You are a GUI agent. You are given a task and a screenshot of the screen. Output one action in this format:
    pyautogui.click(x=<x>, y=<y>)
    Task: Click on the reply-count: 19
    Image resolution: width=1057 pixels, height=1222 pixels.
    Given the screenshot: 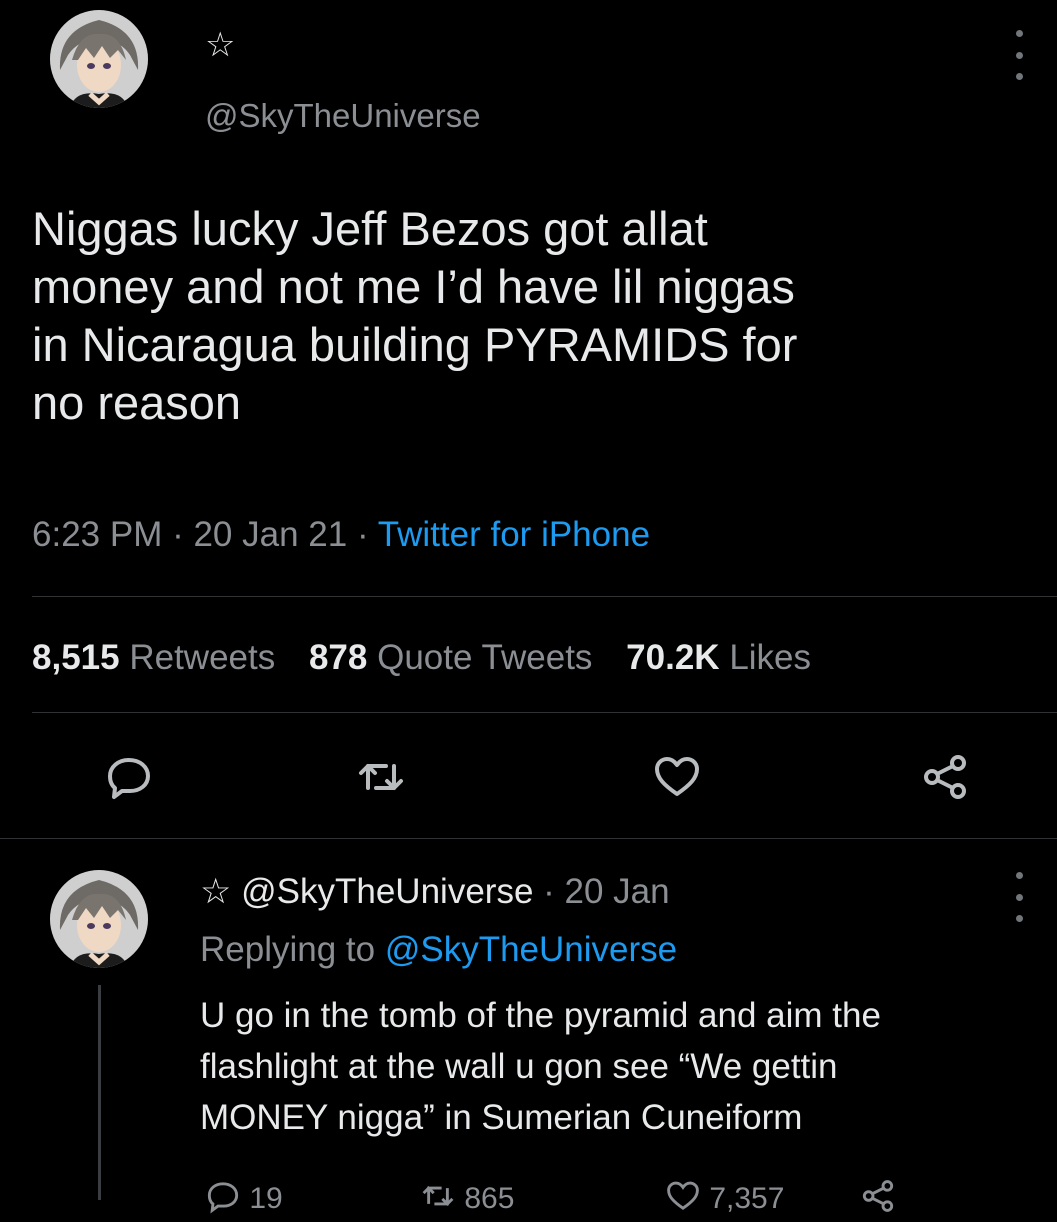 What is the action you would take?
    pyautogui.click(x=266, y=1198)
    